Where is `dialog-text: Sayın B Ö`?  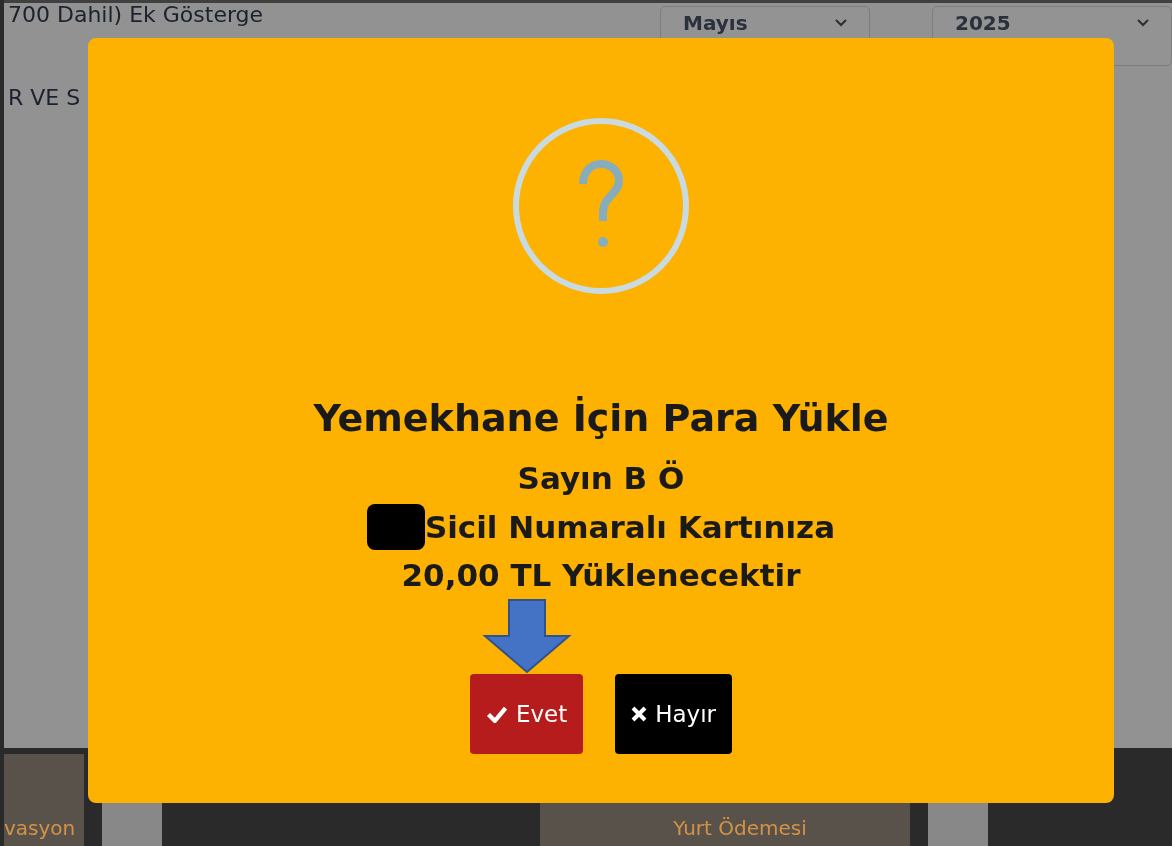 dialog-text: Sayın B Ö is located at coordinates (601, 478).